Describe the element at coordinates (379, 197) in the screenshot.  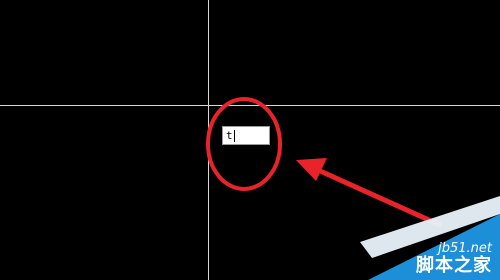
I see `pointer-arrow-shaft` at that location.